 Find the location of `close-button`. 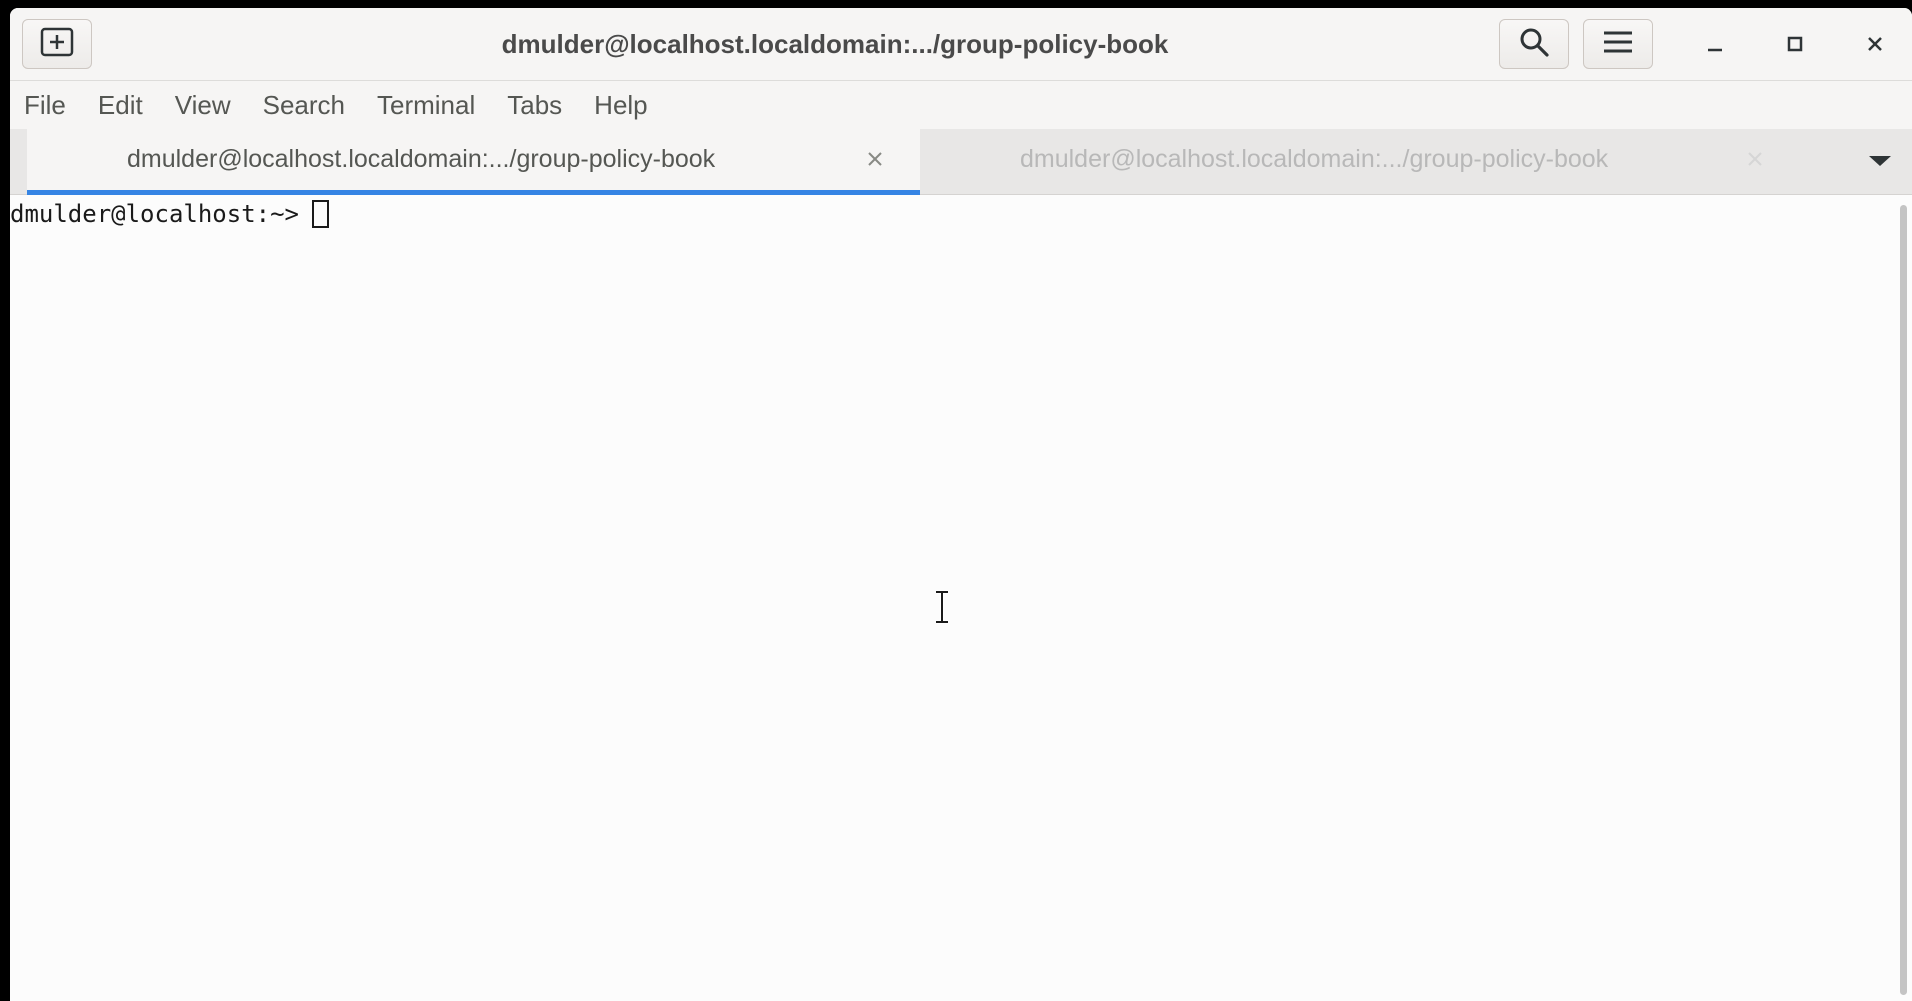

close-button is located at coordinates (1875, 46).